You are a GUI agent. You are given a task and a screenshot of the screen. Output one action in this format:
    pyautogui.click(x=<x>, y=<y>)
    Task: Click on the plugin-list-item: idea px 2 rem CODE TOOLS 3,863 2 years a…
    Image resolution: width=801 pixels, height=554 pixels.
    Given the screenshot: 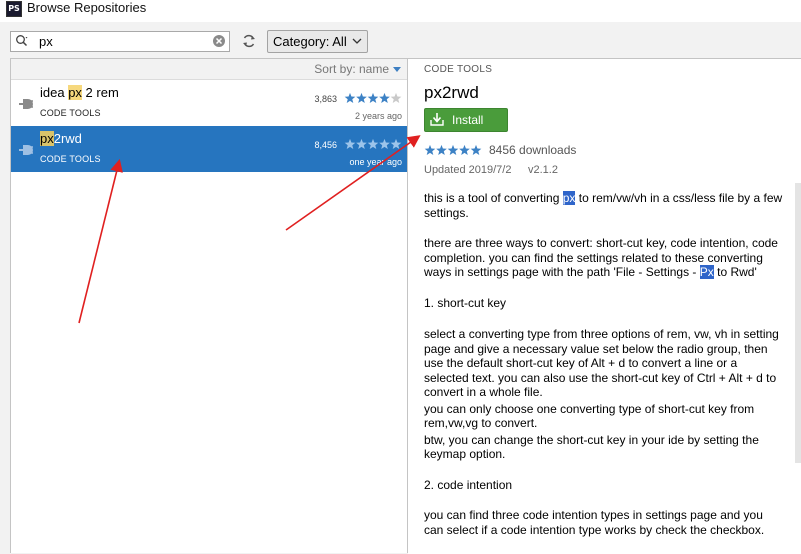 What is the action you would take?
    pyautogui.click(x=209, y=103)
    